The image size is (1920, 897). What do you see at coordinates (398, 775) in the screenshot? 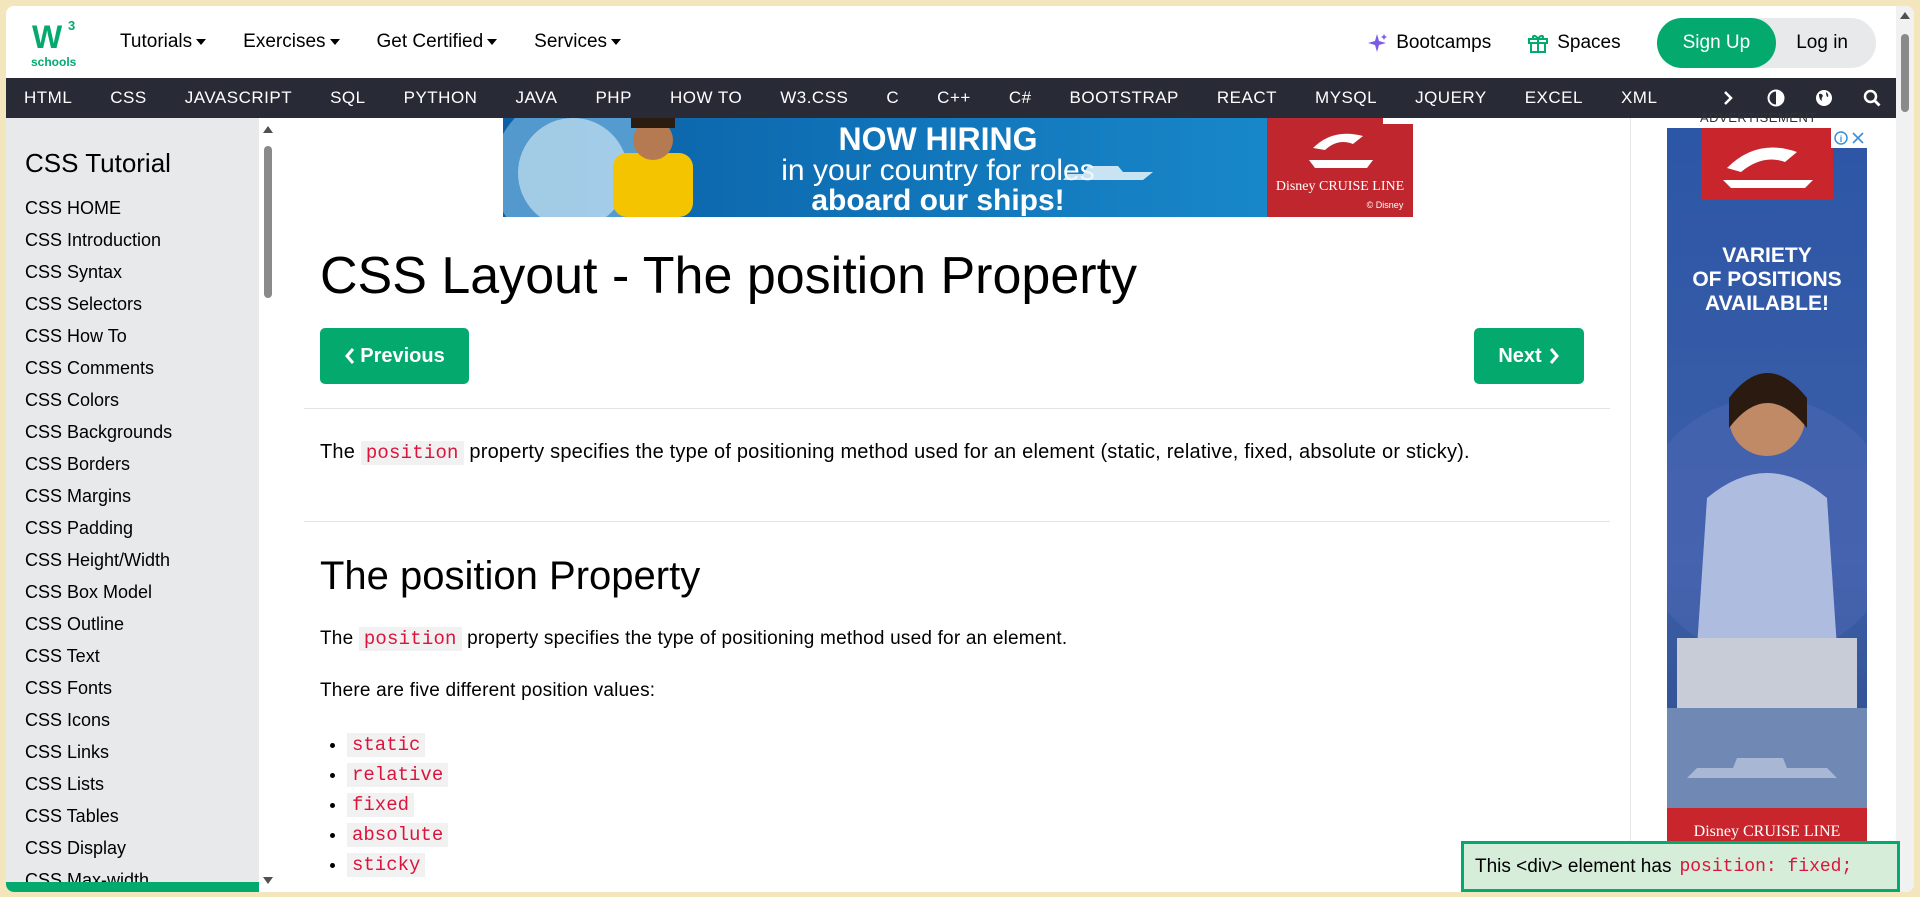
I see `list-item: relative` at bounding box center [398, 775].